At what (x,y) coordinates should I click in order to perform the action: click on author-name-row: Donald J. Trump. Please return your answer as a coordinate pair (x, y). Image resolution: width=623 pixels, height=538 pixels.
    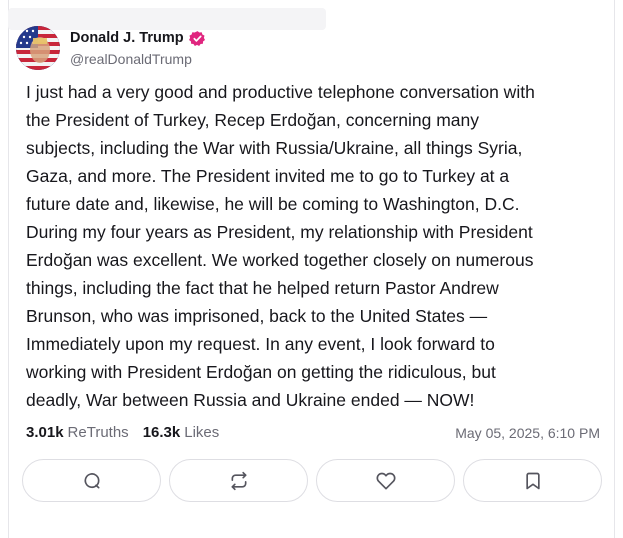
    Looking at the image, I should click on (138, 38).